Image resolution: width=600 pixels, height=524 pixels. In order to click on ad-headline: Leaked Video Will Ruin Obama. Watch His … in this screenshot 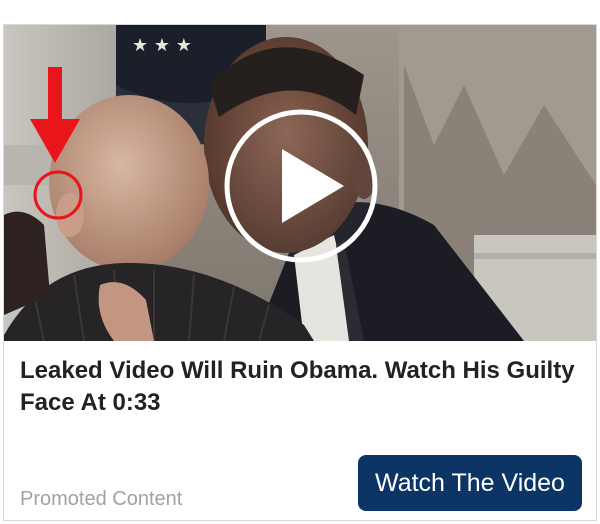, I will do `click(300, 387)`.